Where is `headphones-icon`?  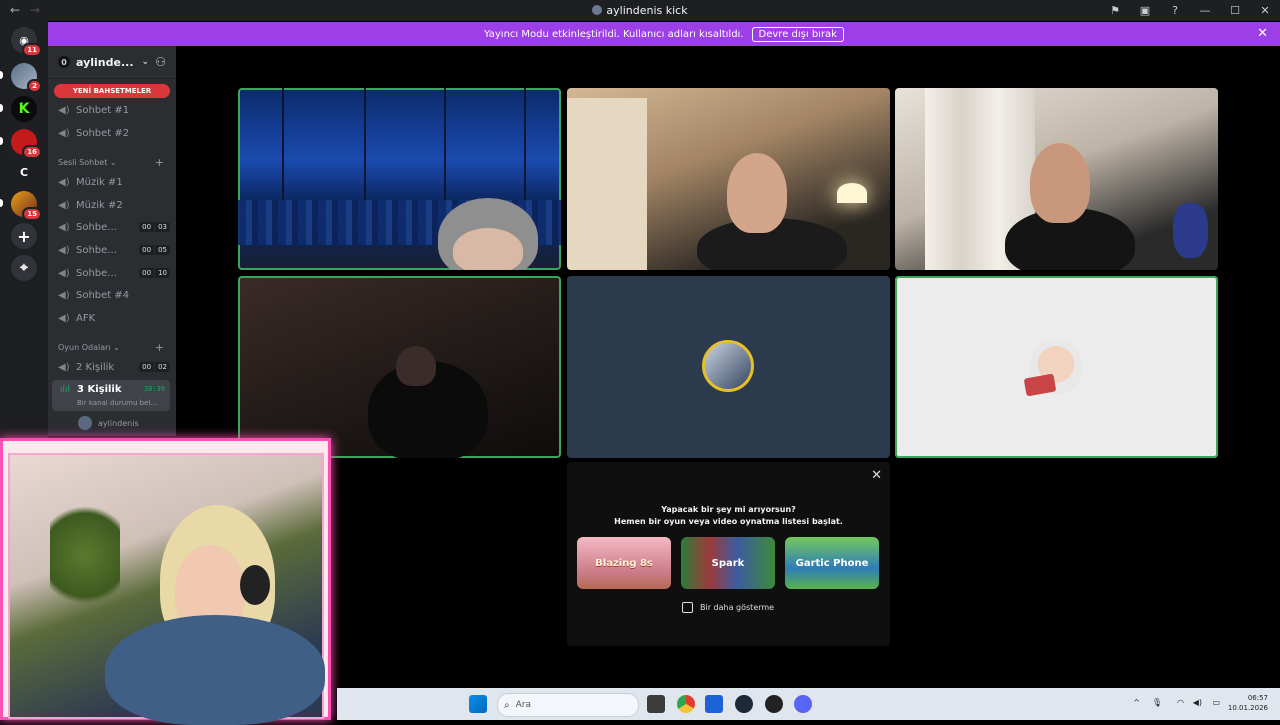
headphones-icon is located at coordinates (255, 585).